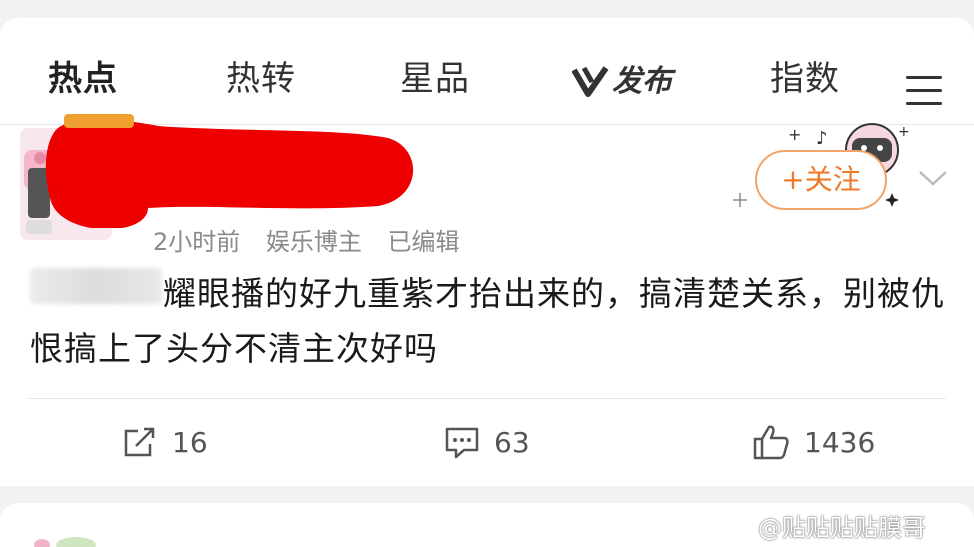 The image size is (974, 547). What do you see at coordinates (139, 442) in the screenshot?
I see `repost-icon` at bounding box center [139, 442].